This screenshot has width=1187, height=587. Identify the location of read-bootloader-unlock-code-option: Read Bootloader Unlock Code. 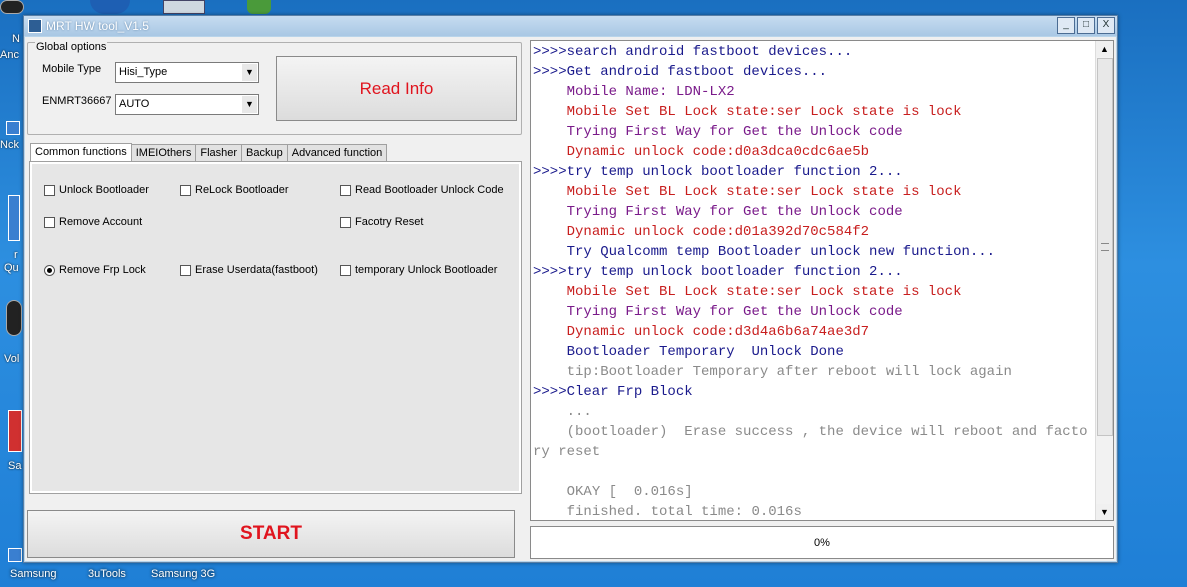
(422, 190).